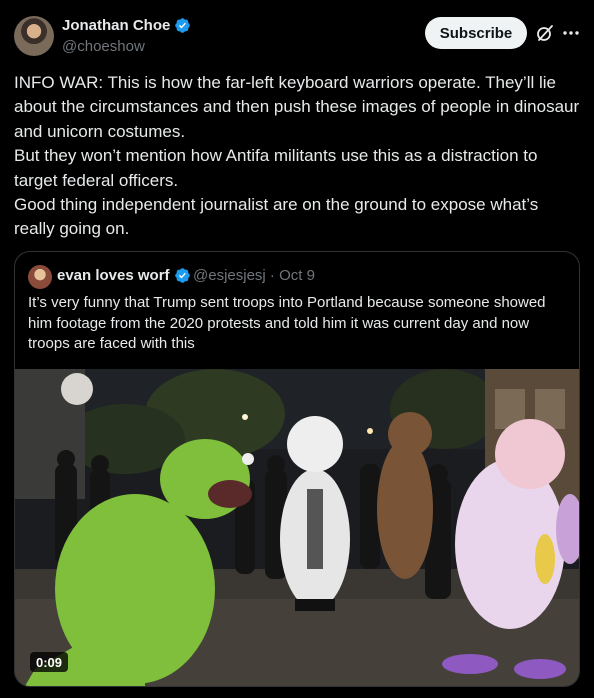 This screenshot has width=594, height=698. I want to click on quoted-verified-badge-icon, so click(182, 275).